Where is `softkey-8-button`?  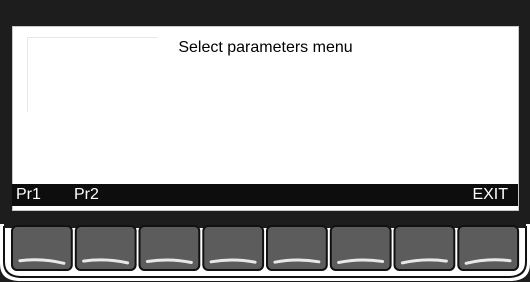 softkey-8-button is located at coordinates (488, 248).